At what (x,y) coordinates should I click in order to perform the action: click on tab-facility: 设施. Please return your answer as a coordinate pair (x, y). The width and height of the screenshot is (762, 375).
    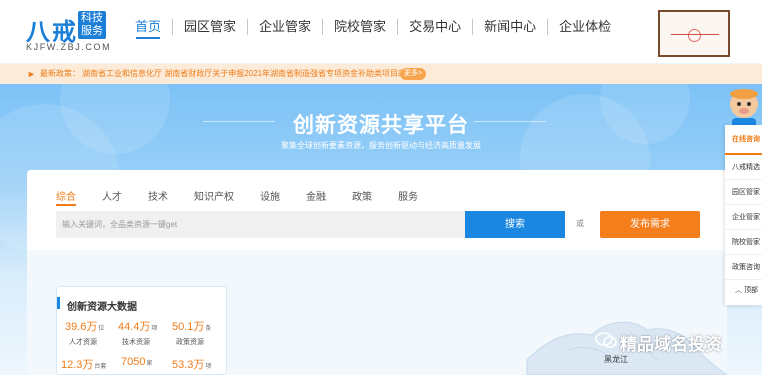
    Looking at the image, I should click on (270, 195).